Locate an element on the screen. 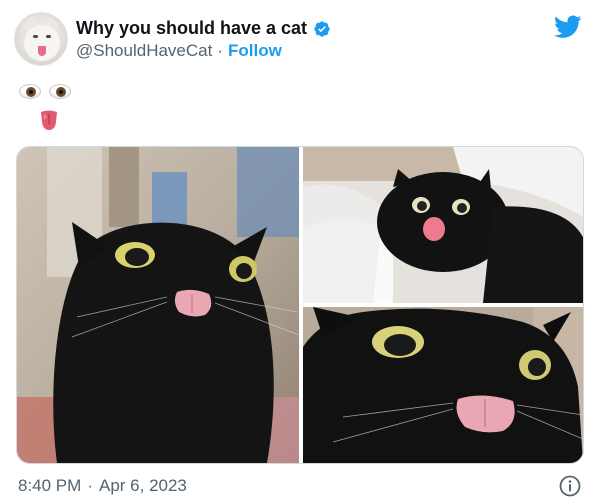  twitter-bird-icon is located at coordinates (568, 27).